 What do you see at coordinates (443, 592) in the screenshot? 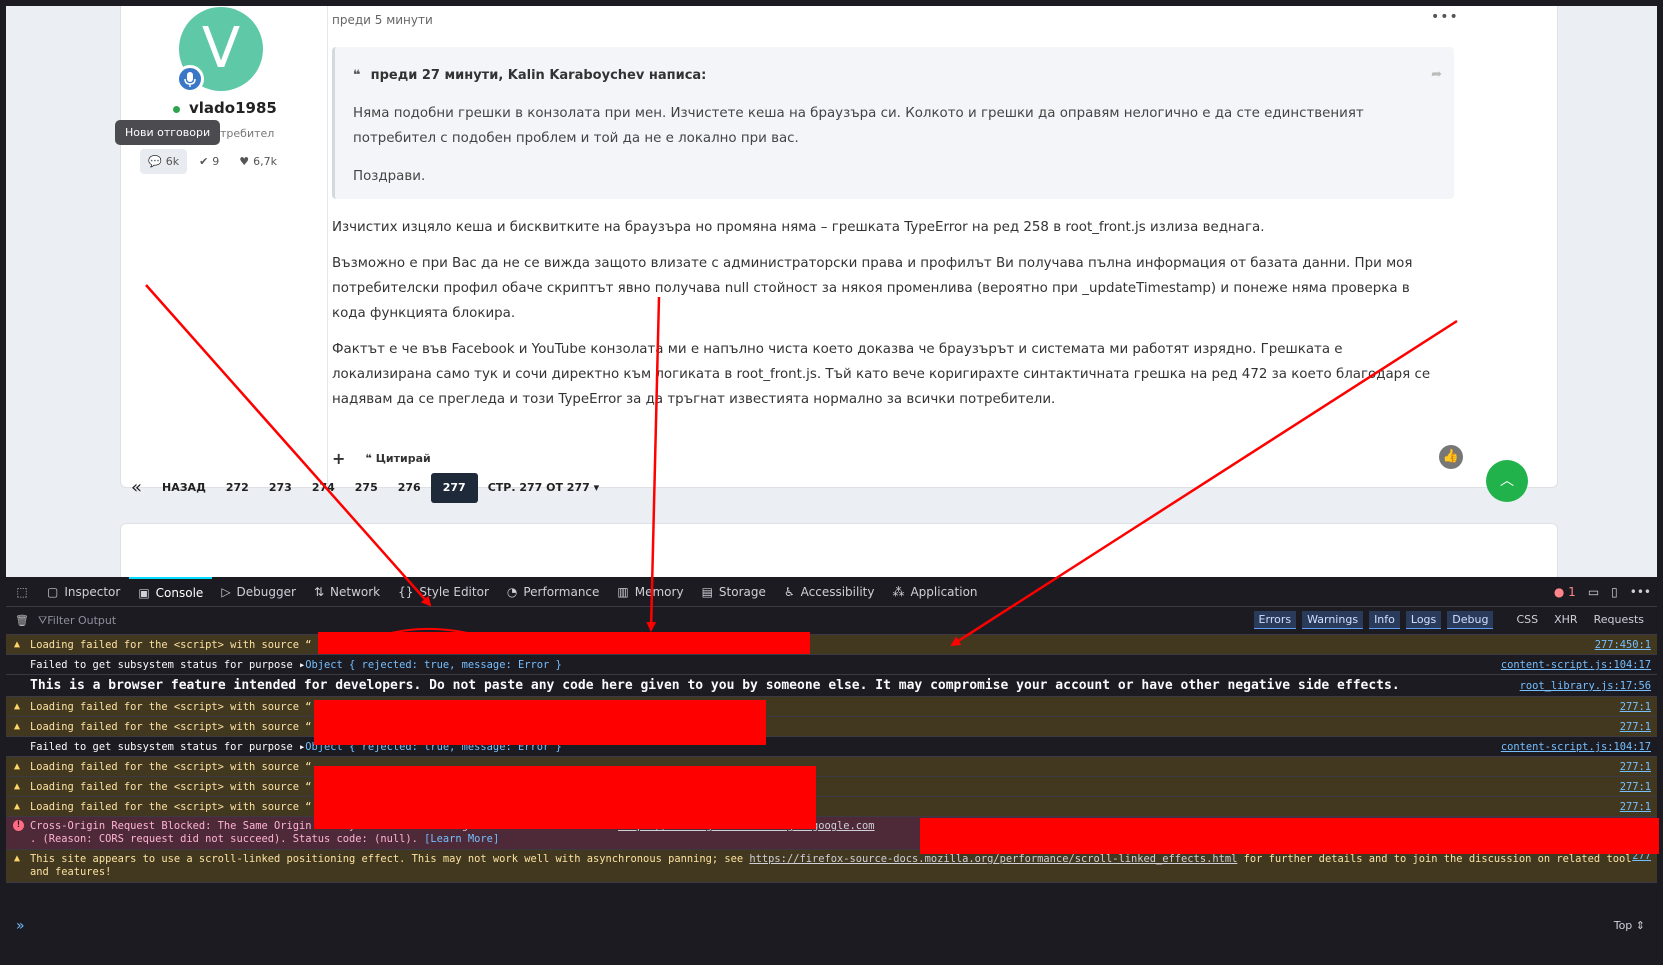
I see `tab-style-editor: {} Style Editor` at bounding box center [443, 592].